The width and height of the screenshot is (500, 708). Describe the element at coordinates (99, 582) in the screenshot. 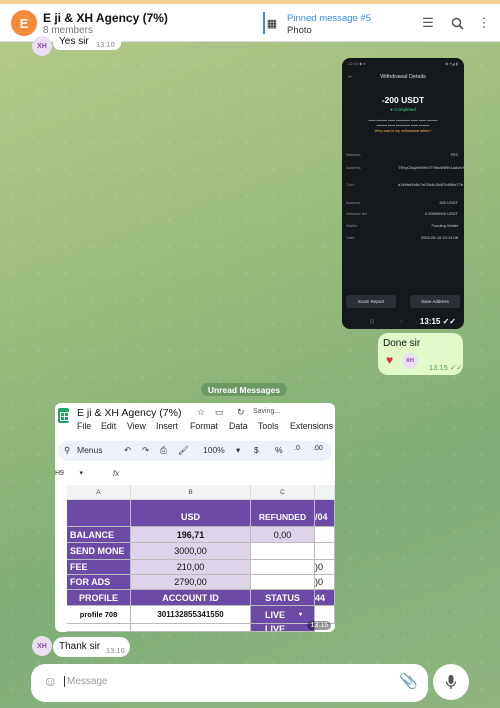

I see `row-label: FOR ADS` at that location.